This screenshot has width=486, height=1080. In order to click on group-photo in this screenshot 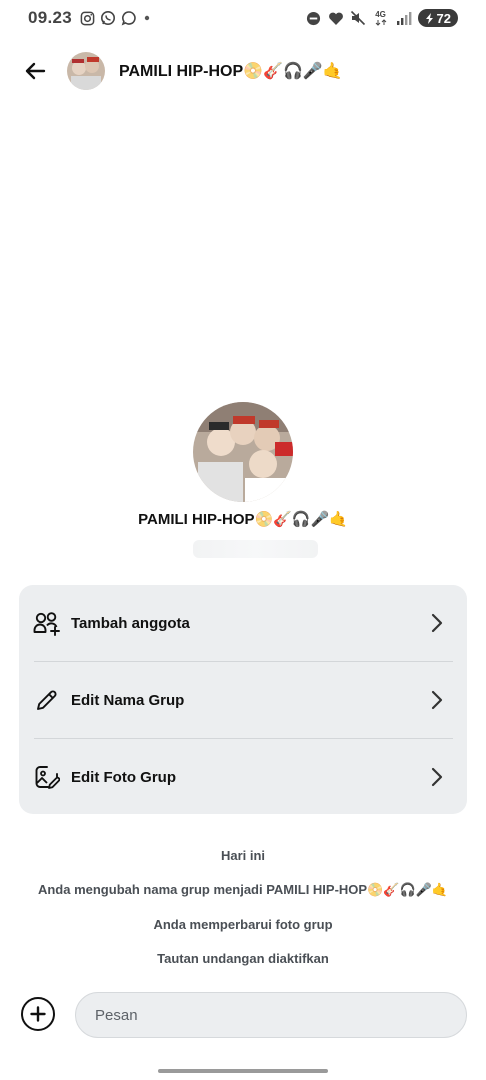, I will do `click(243, 452)`.